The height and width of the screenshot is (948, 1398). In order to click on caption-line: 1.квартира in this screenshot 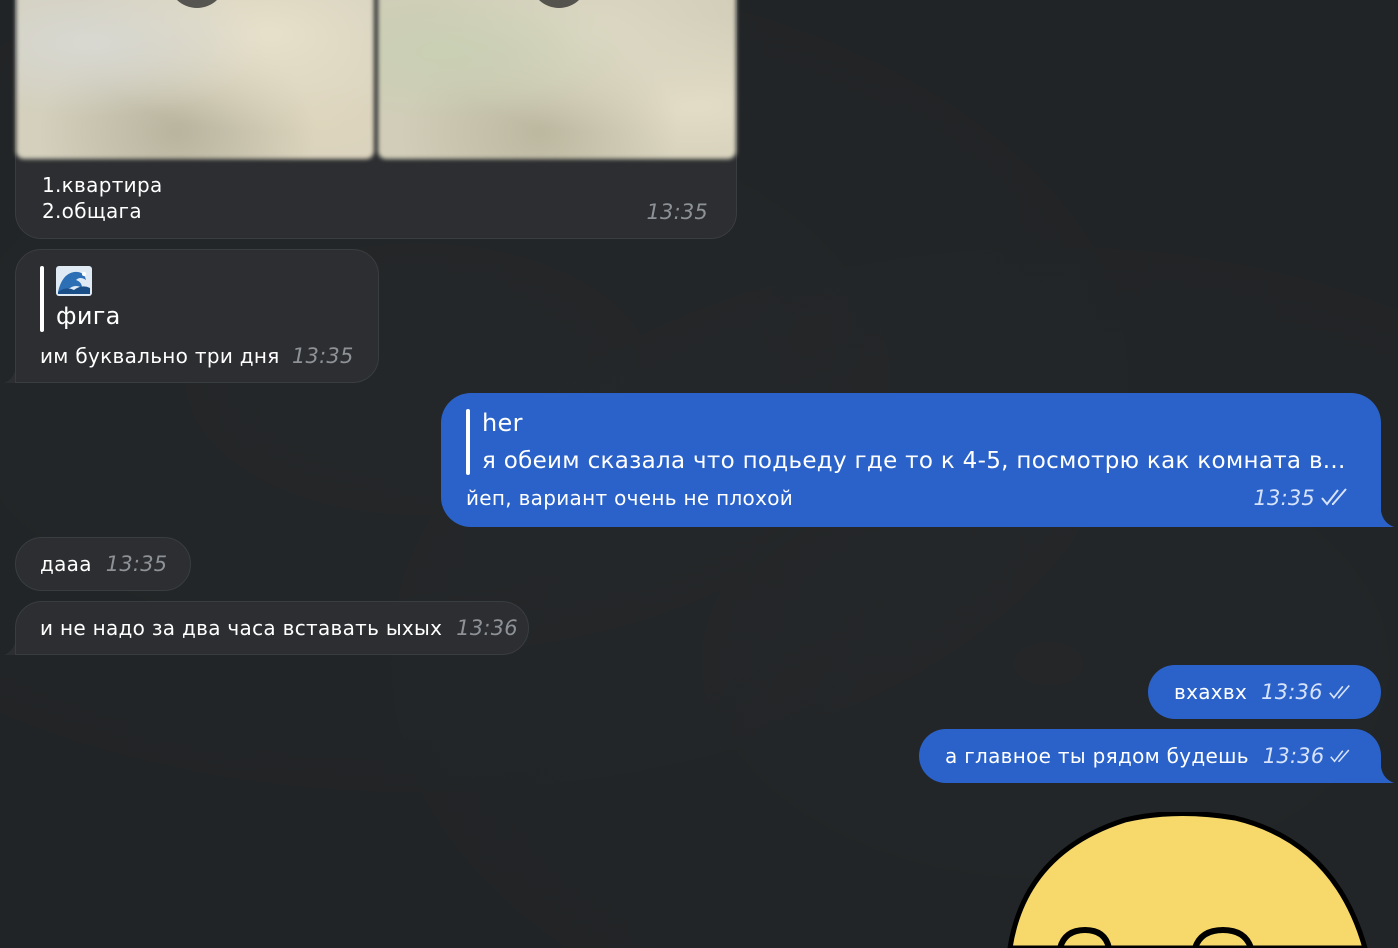, I will do `click(102, 185)`.